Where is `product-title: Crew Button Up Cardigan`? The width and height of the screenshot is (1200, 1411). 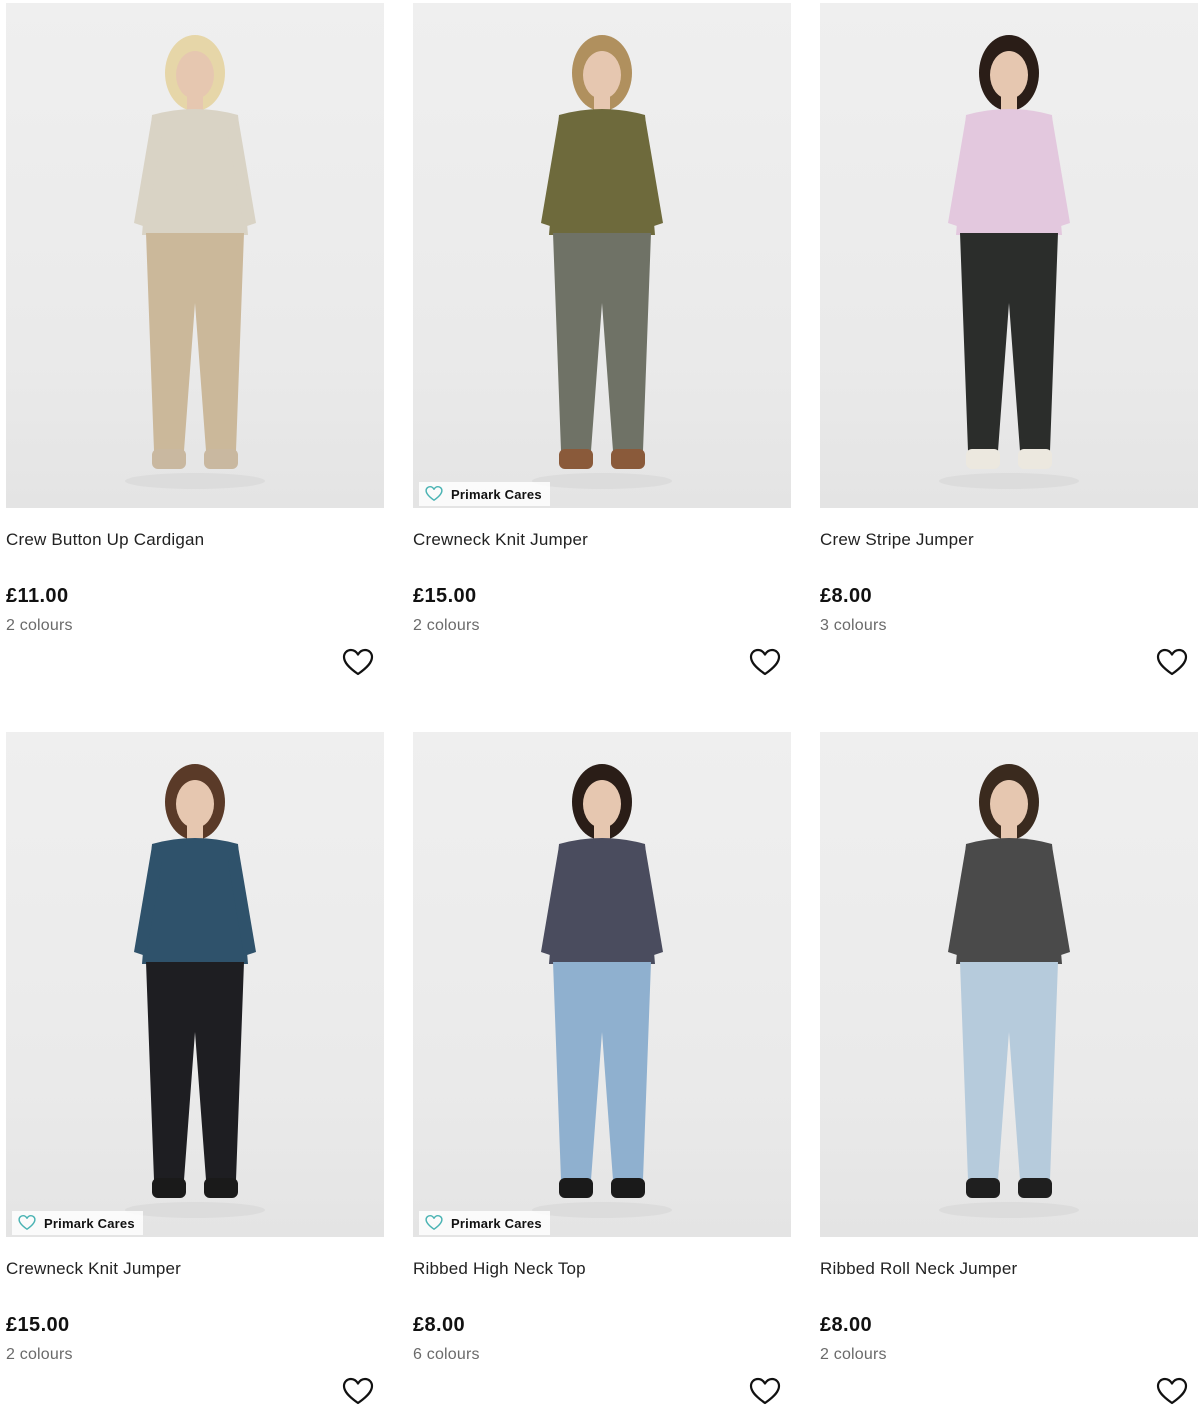 product-title: Crew Button Up Cardigan is located at coordinates (105, 540).